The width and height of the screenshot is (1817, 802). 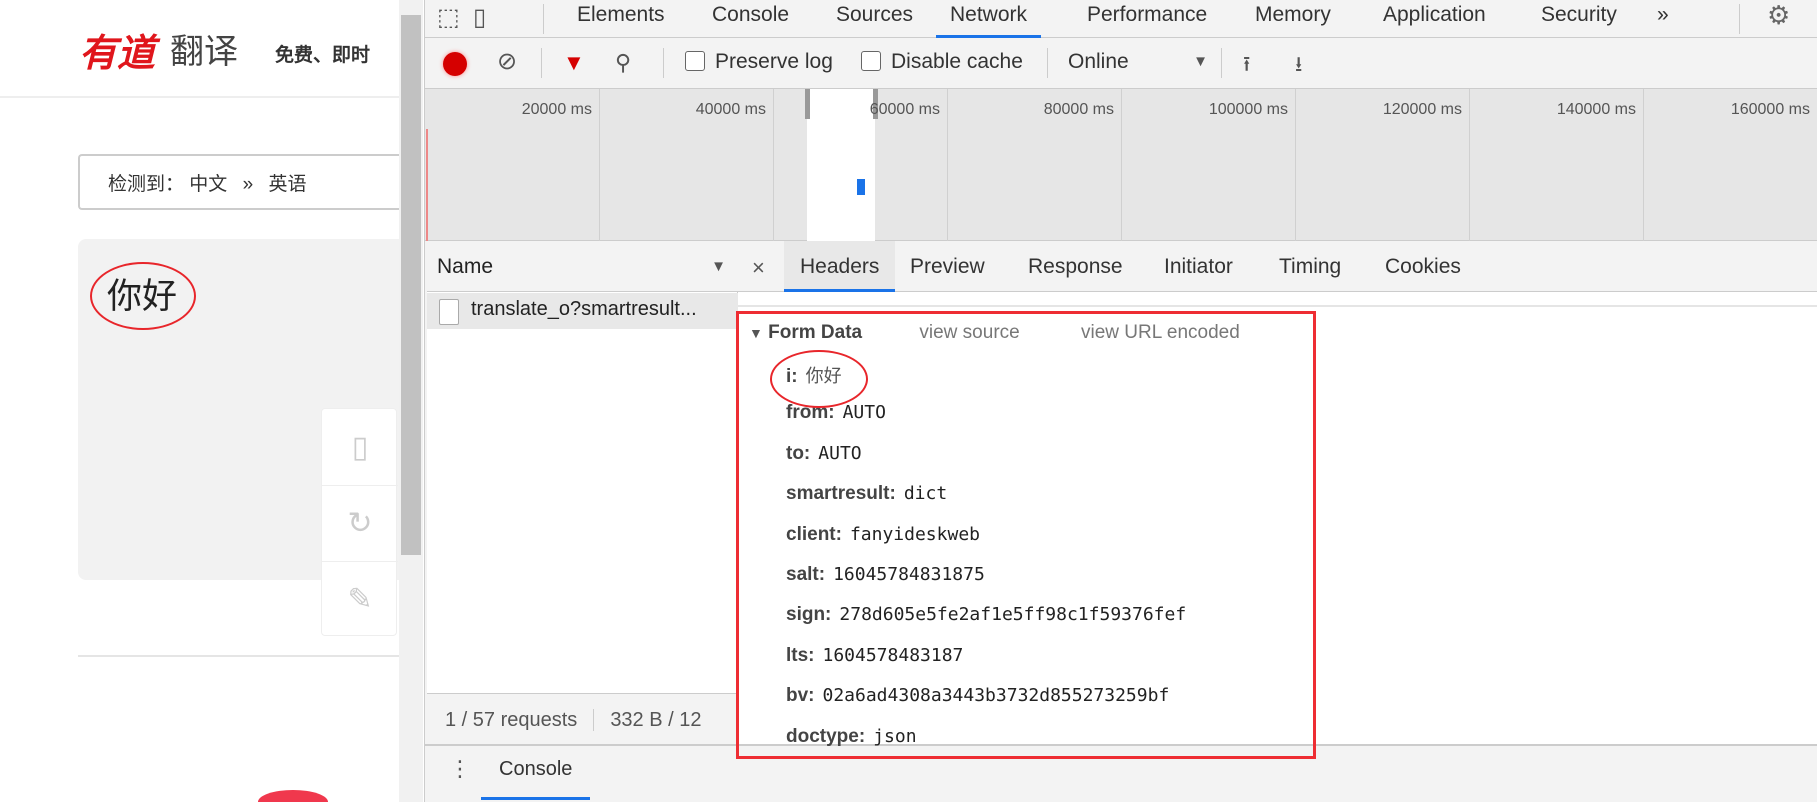 I want to click on disable-cache-checkbox: Disable cache, so click(x=942, y=62).